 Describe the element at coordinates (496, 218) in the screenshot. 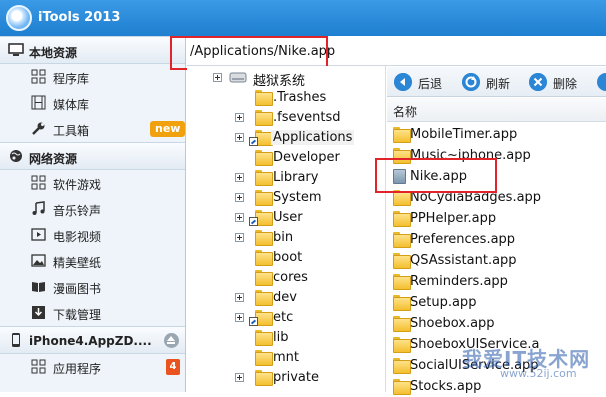

I see `list-item: PPHelper.app` at that location.